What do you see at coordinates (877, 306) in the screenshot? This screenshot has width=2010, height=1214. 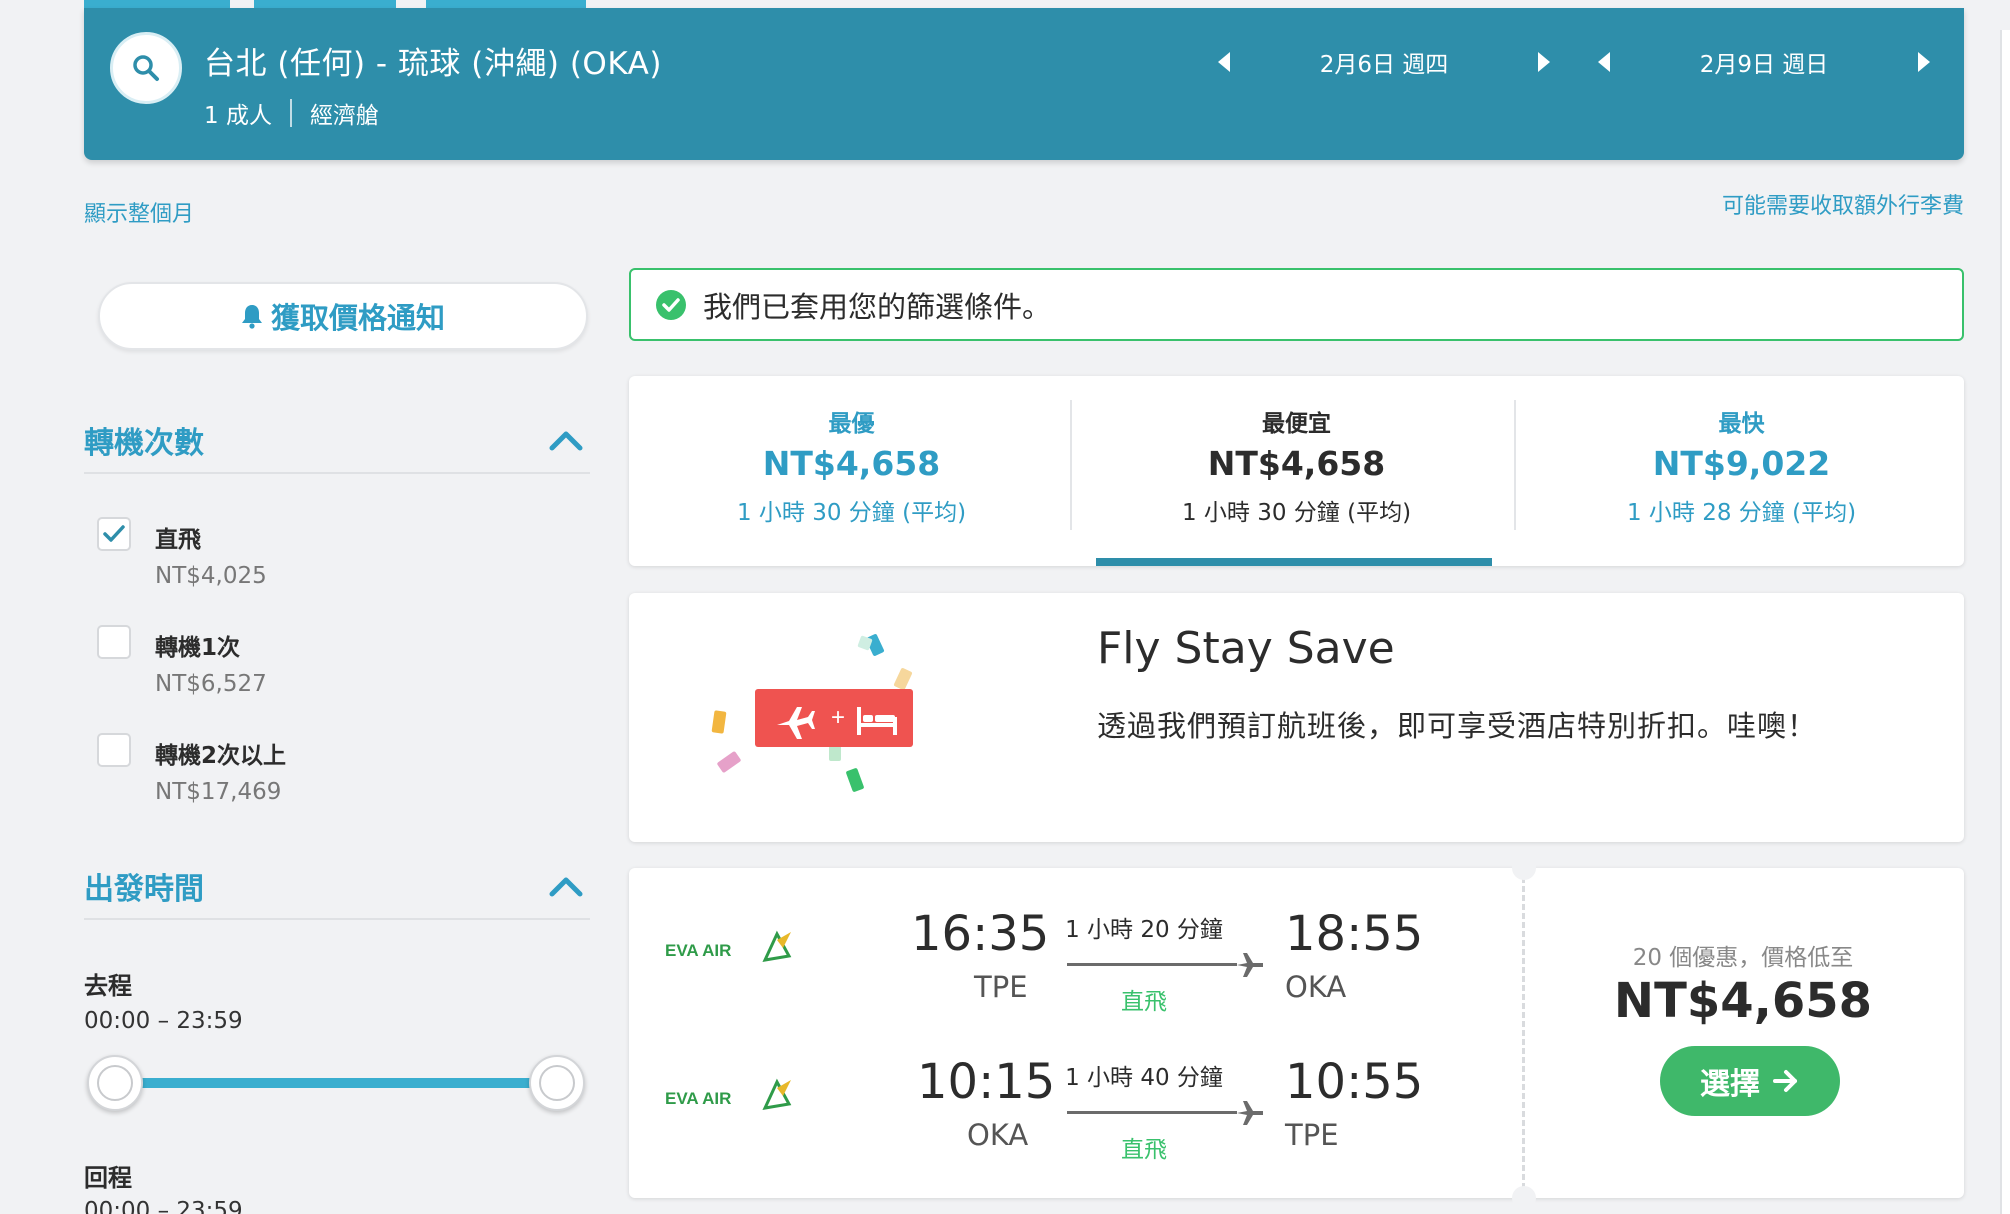 I see `filters-applied-text: 我們已套用您的篩選條件。` at bounding box center [877, 306].